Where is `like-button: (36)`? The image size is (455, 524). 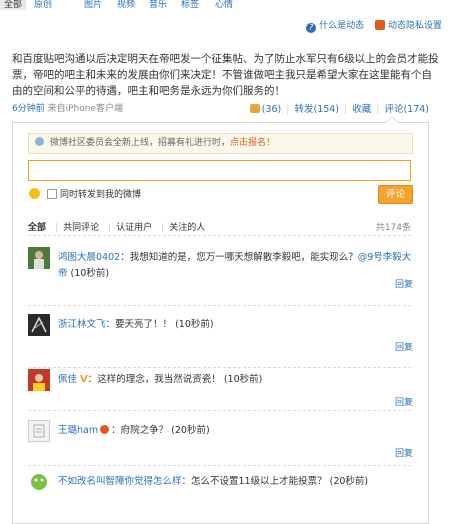 like-button: (36) is located at coordinates (265, 109).